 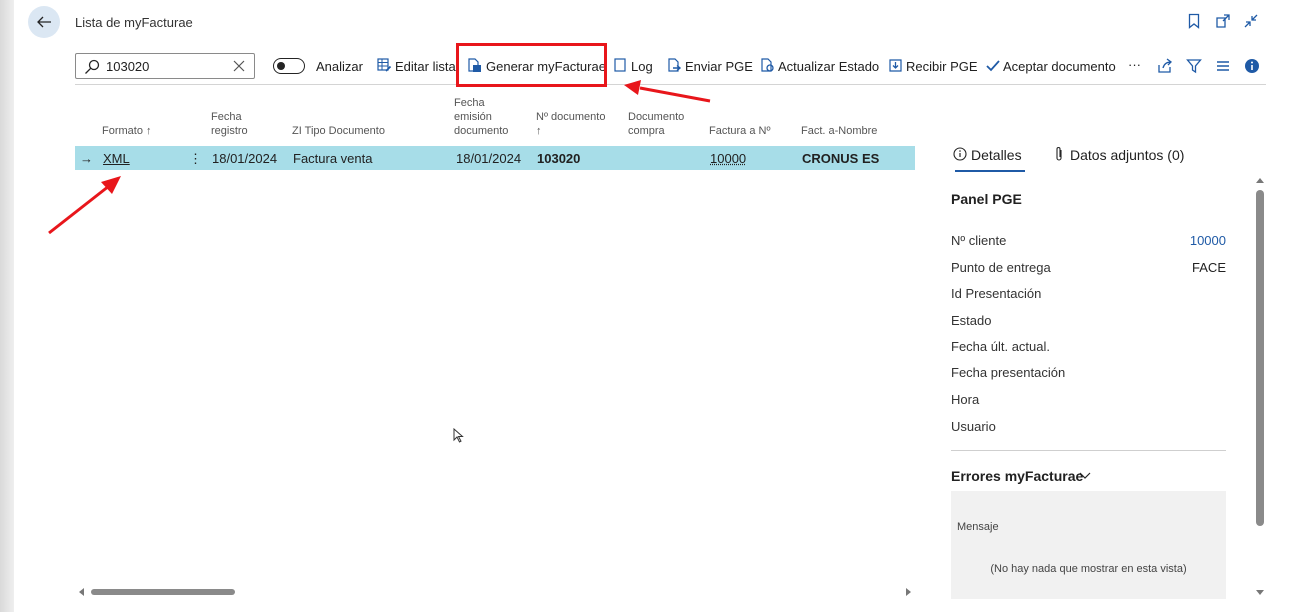 What do you see at coordinates (1000, 346) in the screenshot?
I see `field-label-fecha-ult-actual: Fecha últ. actual.` at bounding box center [1000, 346].